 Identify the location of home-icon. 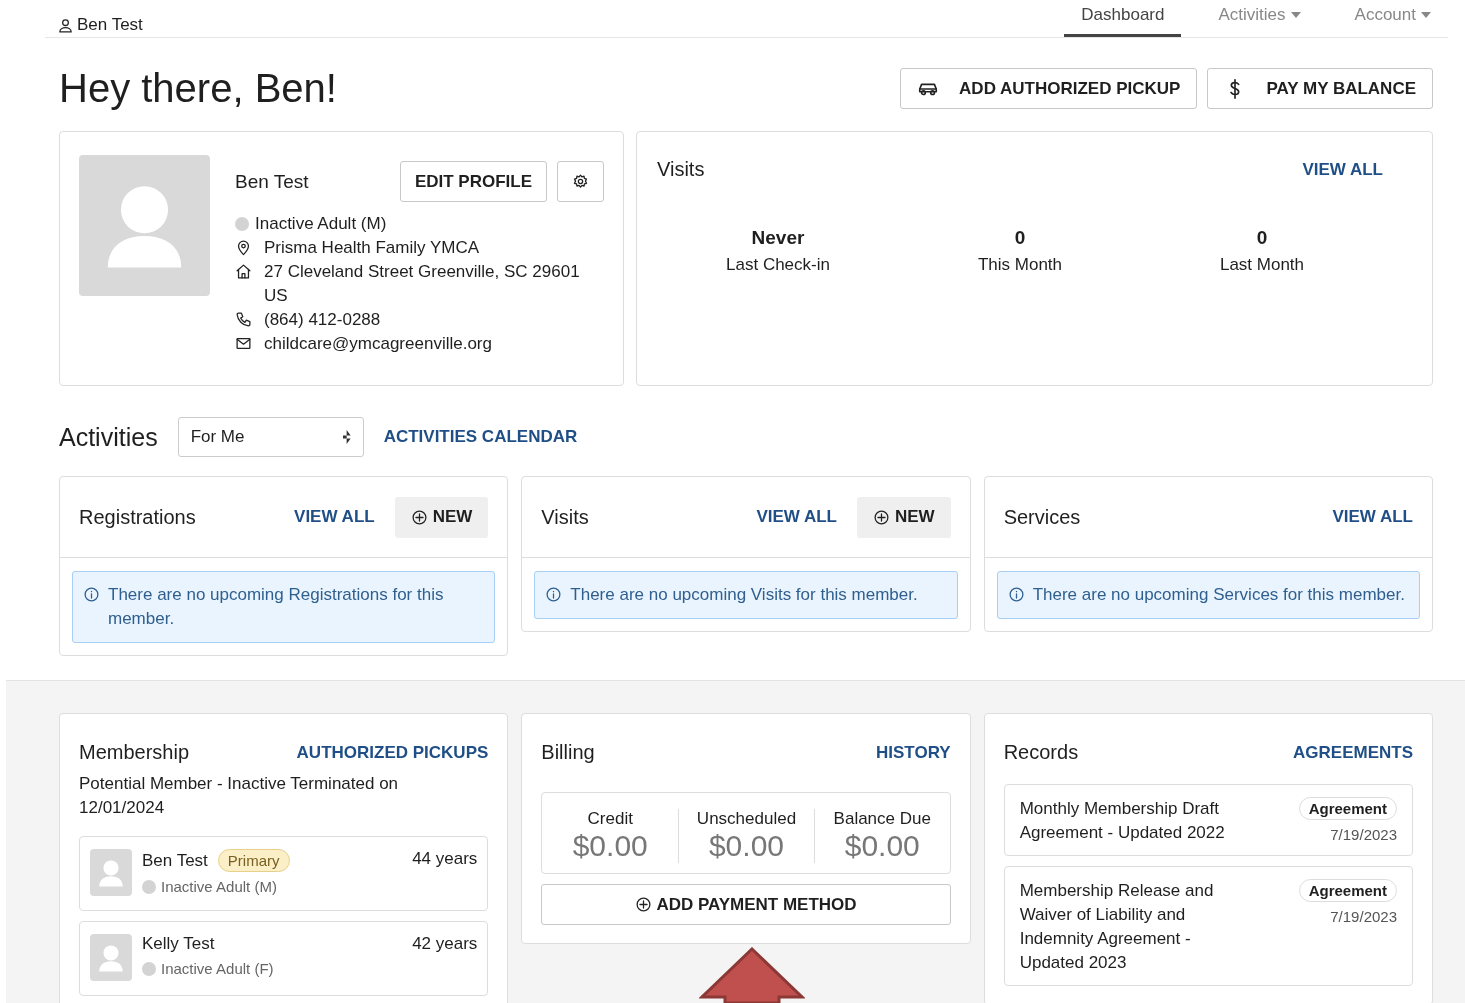
(243, 271).